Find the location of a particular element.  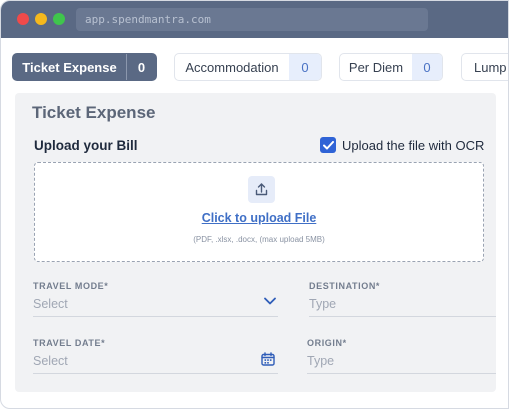

travel-mode-select: Select is located at coordinates (50, 304).